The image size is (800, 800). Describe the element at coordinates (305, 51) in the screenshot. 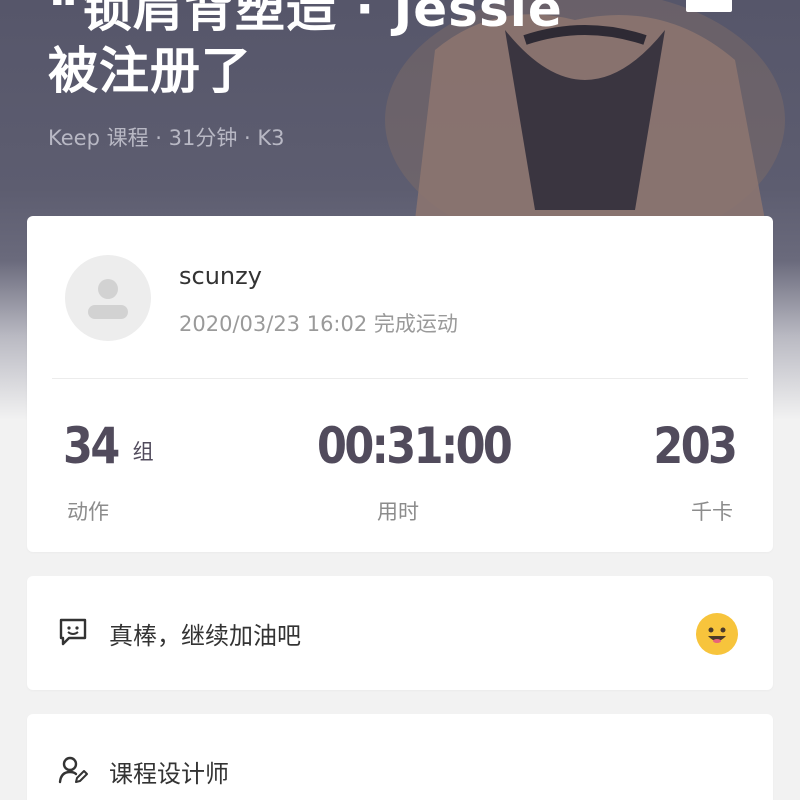

I see `course-title: “锁肩背塑造 · Jessie 被注册了` at that location.